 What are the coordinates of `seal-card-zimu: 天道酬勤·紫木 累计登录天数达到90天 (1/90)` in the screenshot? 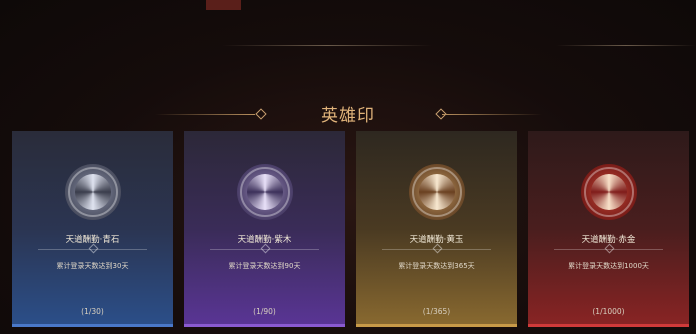 It's located at (264, 229).